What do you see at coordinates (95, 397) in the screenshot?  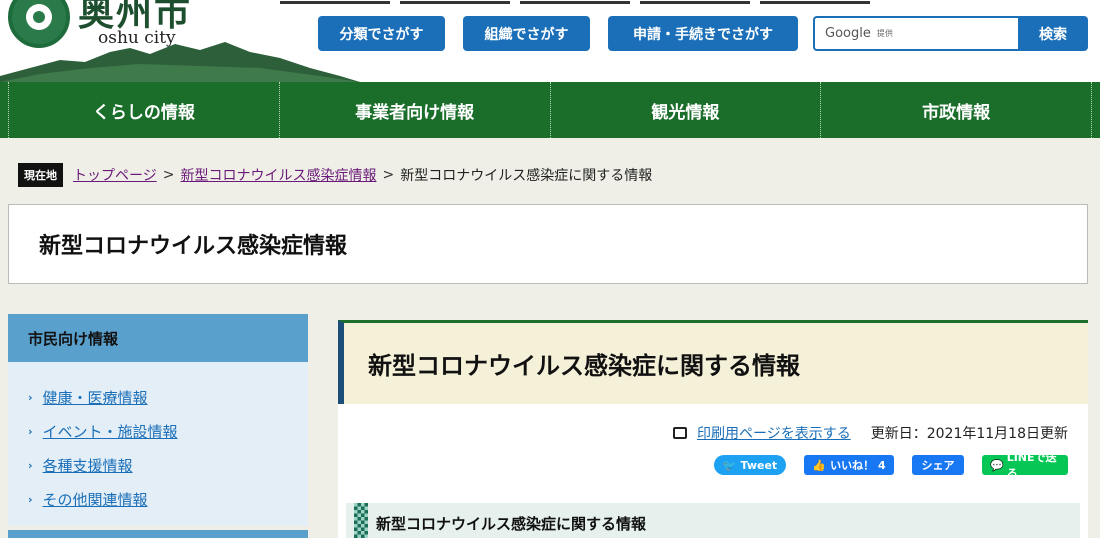 I see `sidebar-item-label: 健康・医療情報` at bounding box center [95, 397].